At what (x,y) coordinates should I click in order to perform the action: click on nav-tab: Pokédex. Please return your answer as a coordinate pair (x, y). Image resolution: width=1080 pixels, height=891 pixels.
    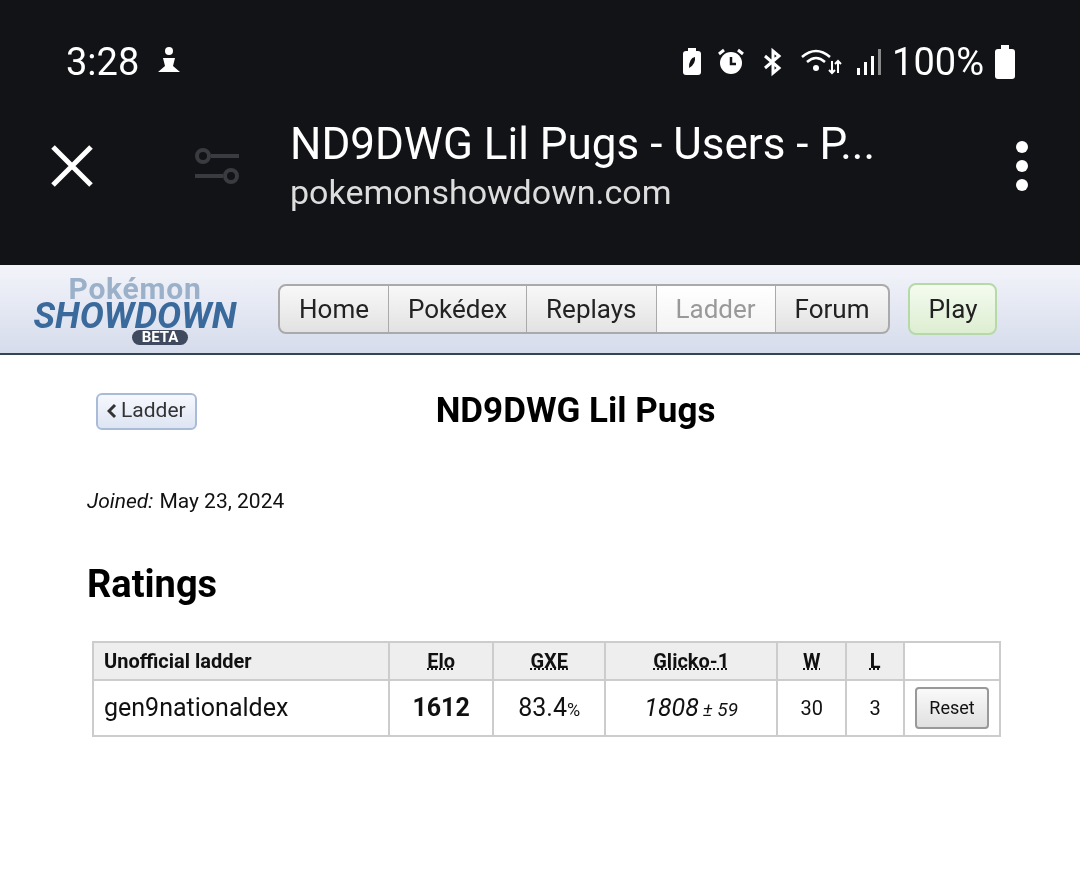
    Looking at the image, I should click on (458, 309).